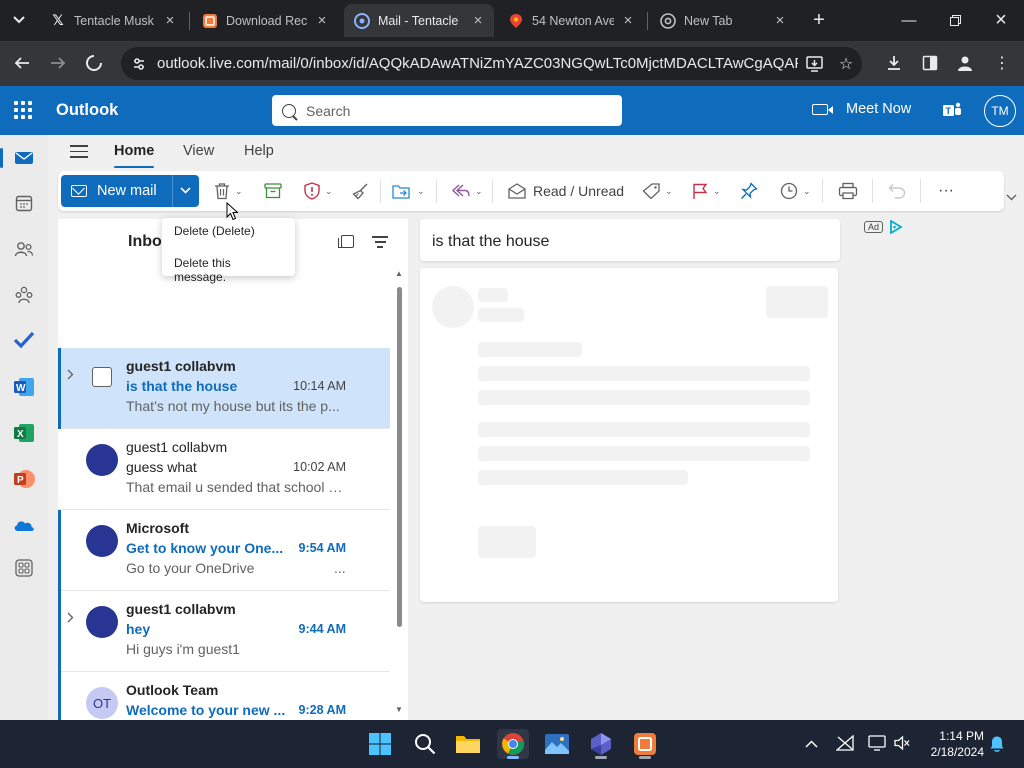 The height and width of the screenshot is (768, 1024). What do you see at coordinates (897, 191) in the screenshot?
I see `undo-button` at bounding box center [897, 191].